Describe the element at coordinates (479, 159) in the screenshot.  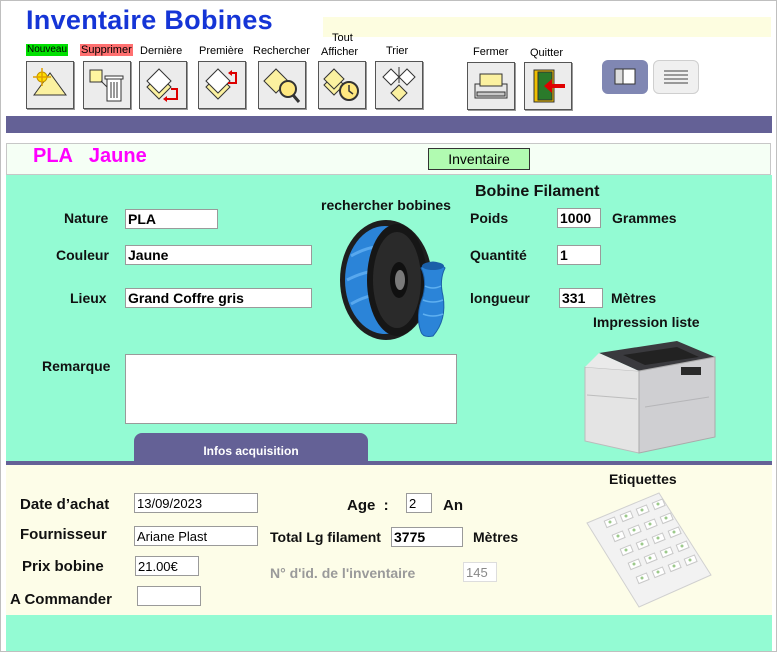
I see `inventaire-button: Inventaire` at that location.